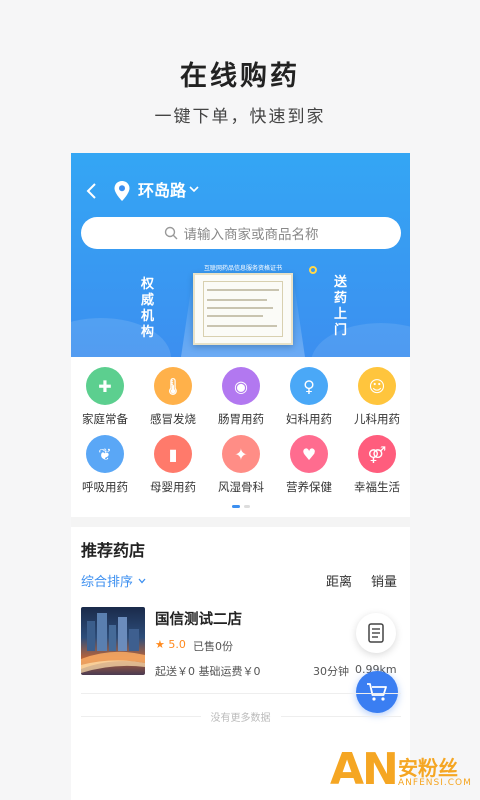  What do you see at coordinates (428, 768) in the screenshot?
I see `watermark-text: 安粉丝` at bounding box center [428, 768].